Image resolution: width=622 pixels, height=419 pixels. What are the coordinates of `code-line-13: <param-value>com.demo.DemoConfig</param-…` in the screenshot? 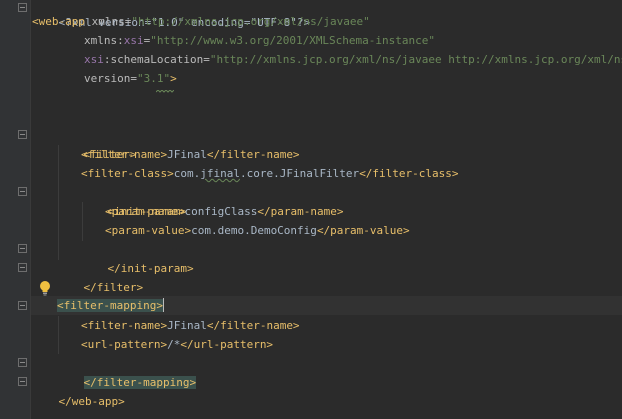 It's located at (257, 230).